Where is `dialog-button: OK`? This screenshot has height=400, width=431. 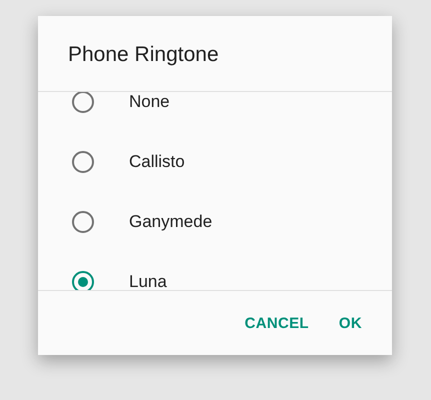
dialog-button: OK is located at coordinates (350, 323).